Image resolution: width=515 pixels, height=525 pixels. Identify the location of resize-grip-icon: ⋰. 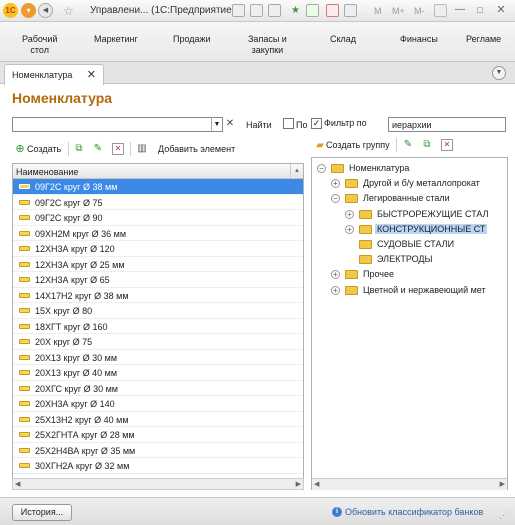
(503, 515).